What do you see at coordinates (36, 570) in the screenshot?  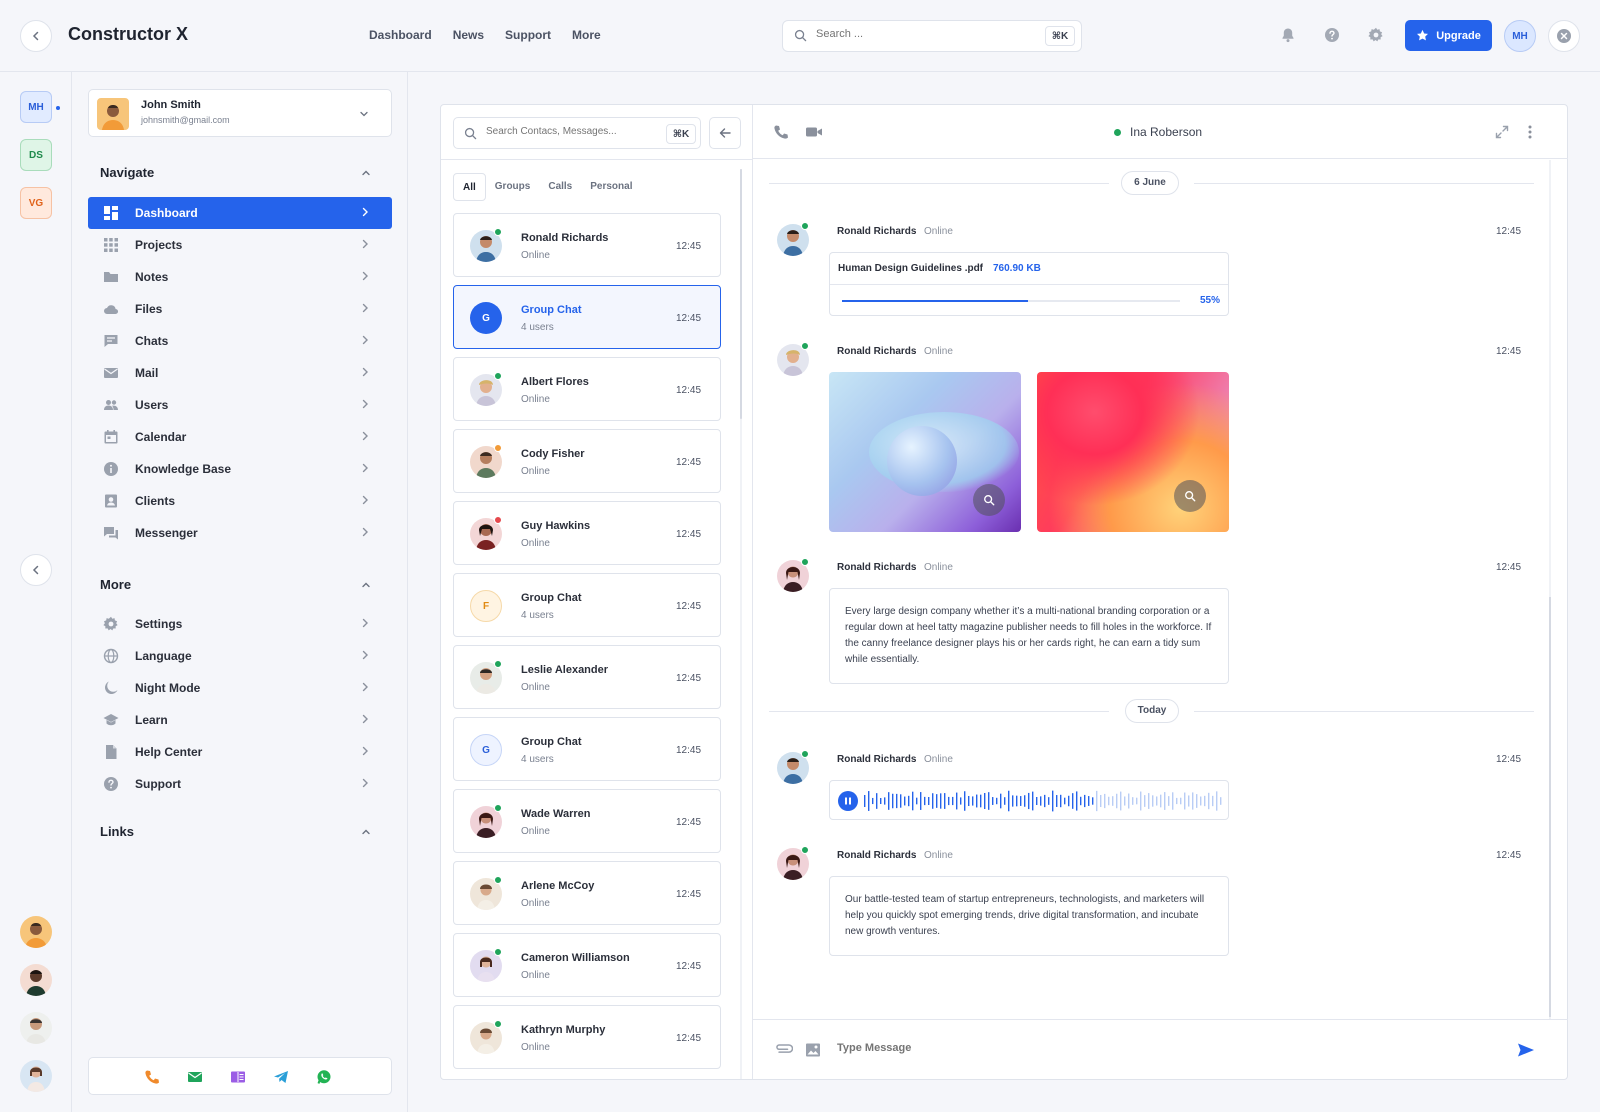 I see `rail-collapse-button` at bounding box center [36, 570].